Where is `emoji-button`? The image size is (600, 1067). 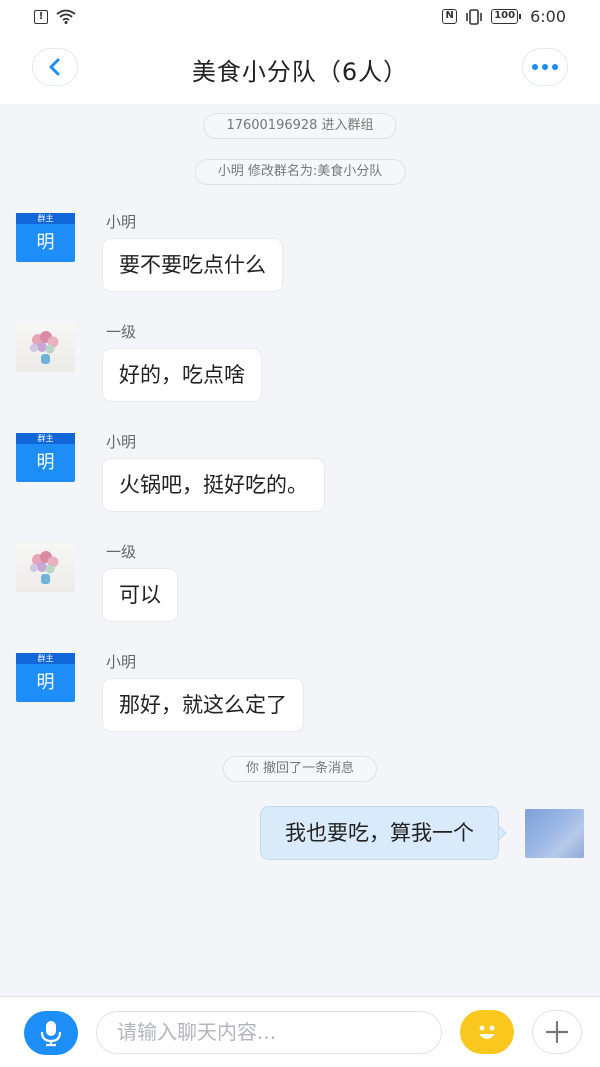 emoji-button is located at coordinates (487, 1032).